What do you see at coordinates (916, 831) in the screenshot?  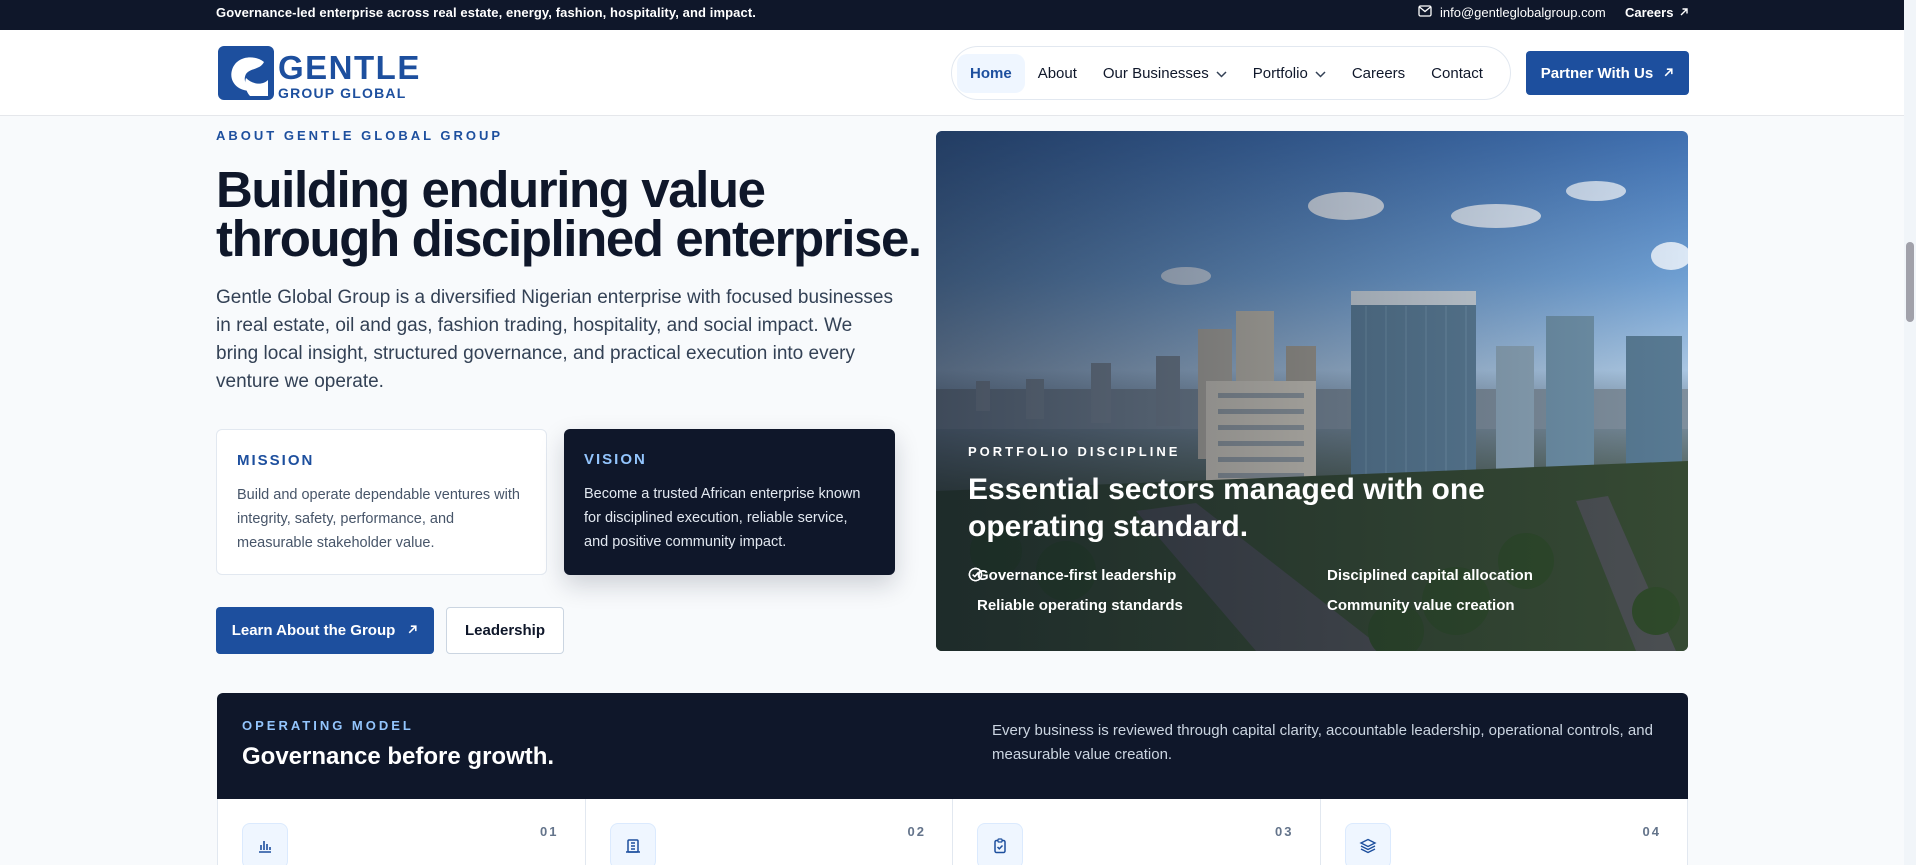 I see `step-number: 02` at bounding box center [916, 831].